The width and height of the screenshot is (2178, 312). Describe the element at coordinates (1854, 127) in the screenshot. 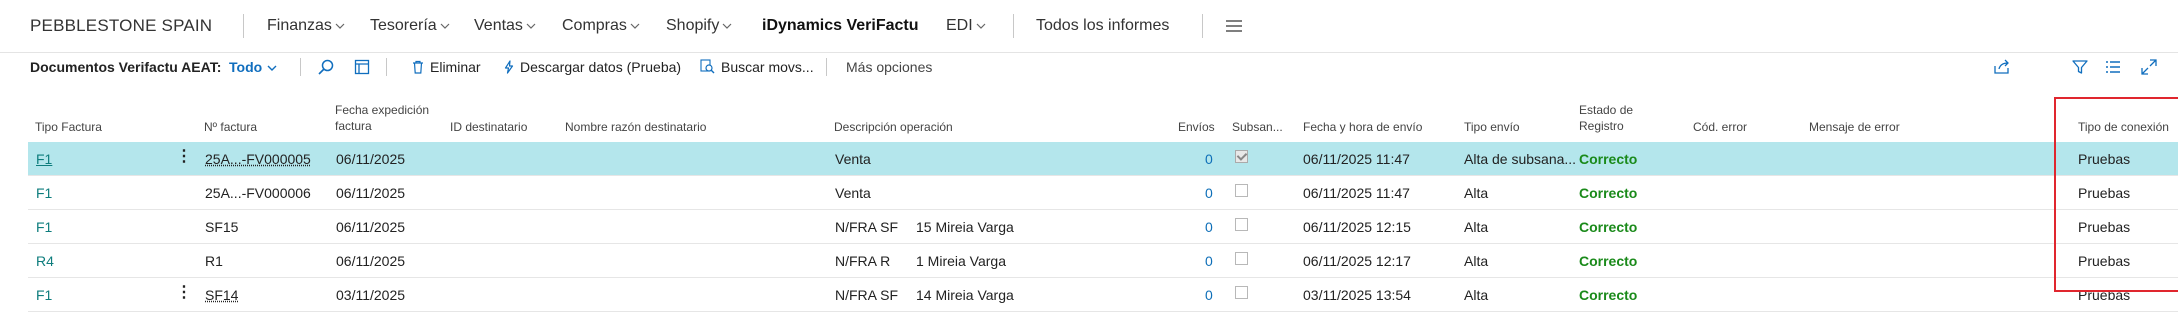

I see `column-header-mensaje-error: Mensaje de error` at that location.